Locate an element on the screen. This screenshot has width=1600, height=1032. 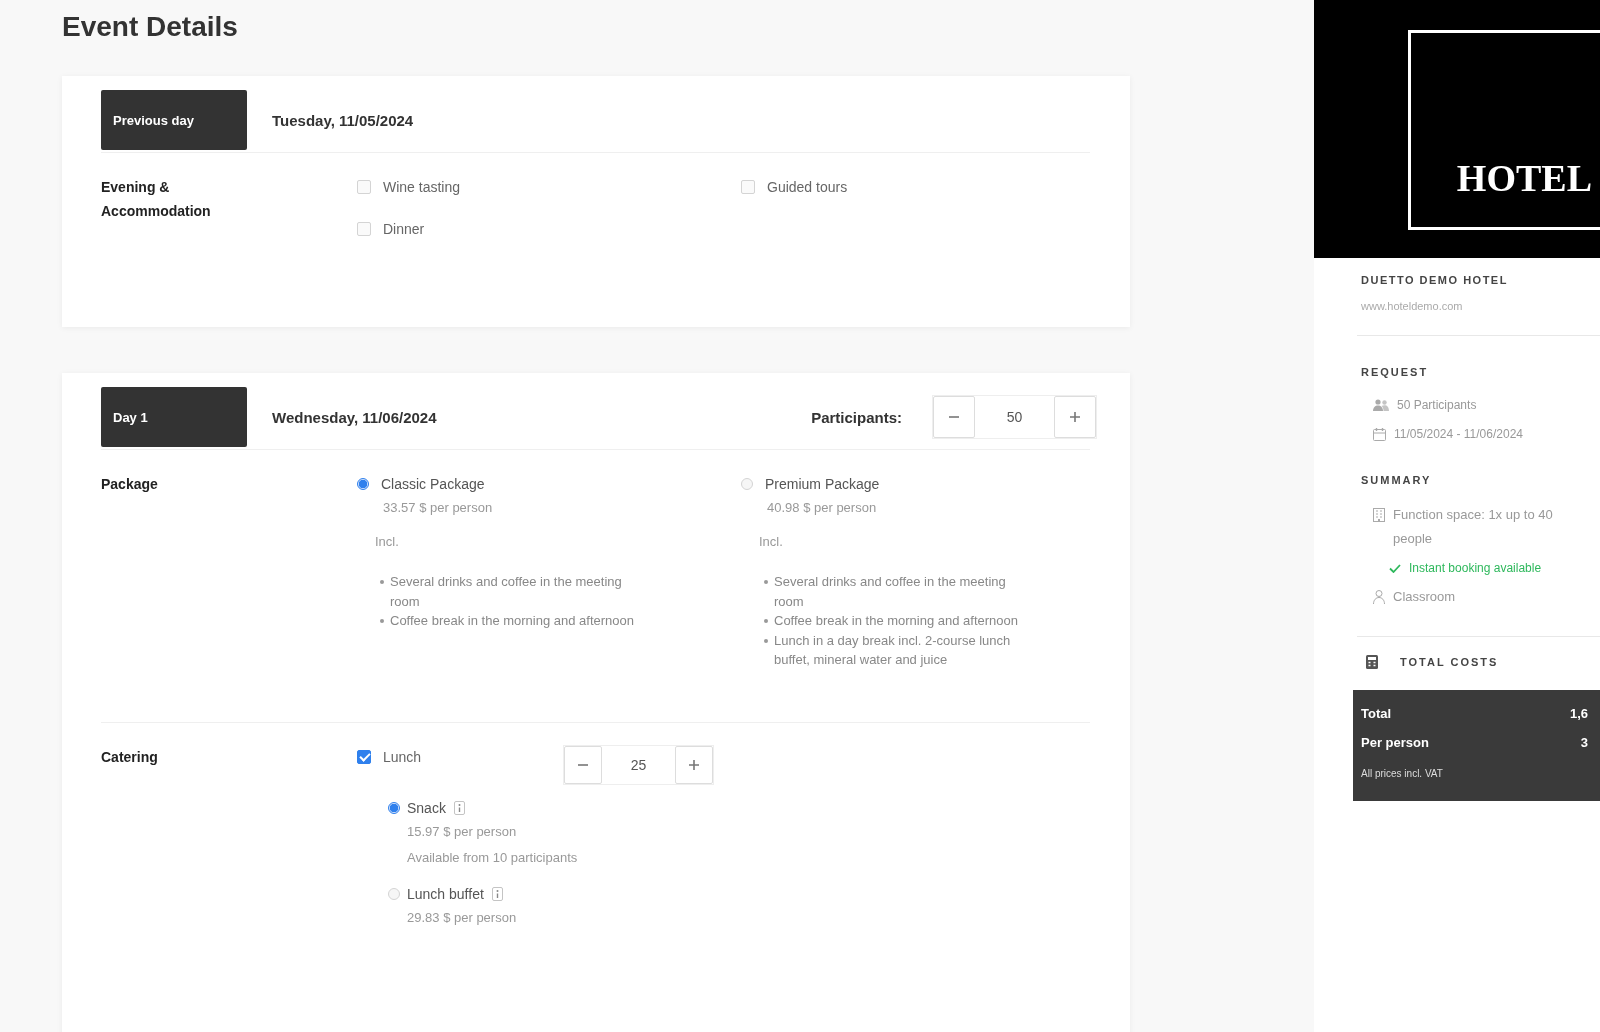
section-label: Package is located at coordinates (130, 484).